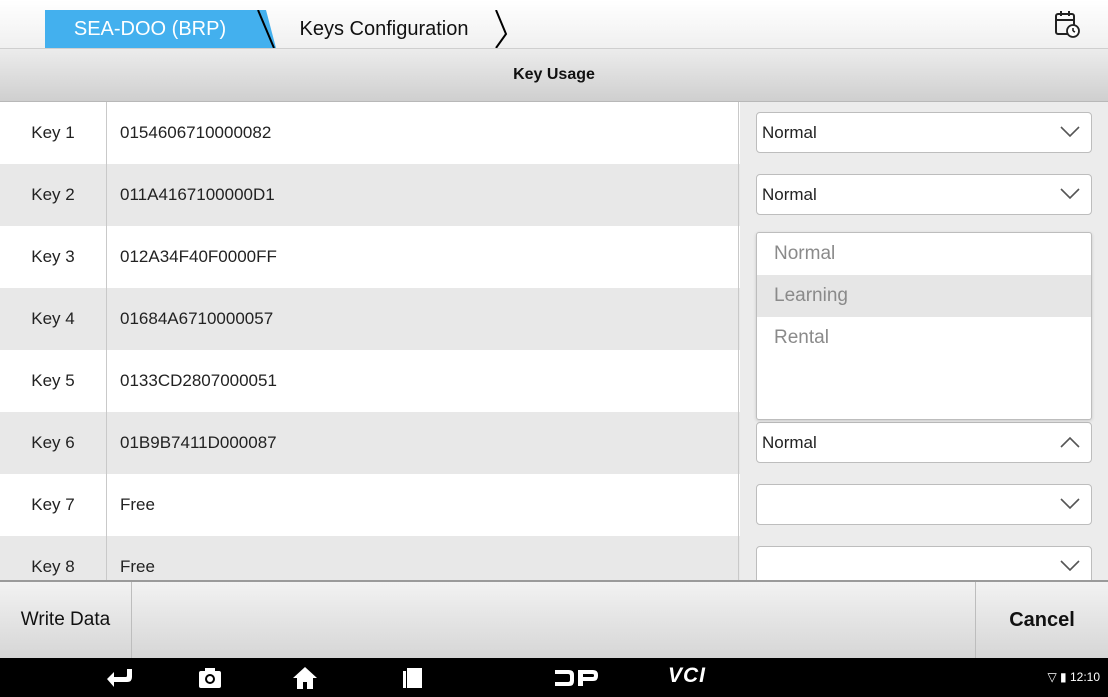 This screenshot has width=1108, height=697. I want to click on dp-logo-icon, so click(576, 678).